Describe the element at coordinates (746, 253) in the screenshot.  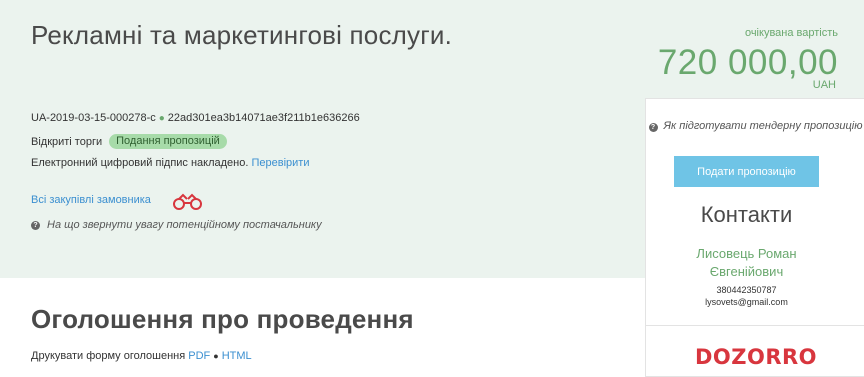
I see `contact-name-line1: Лисовець Роман` at that location.